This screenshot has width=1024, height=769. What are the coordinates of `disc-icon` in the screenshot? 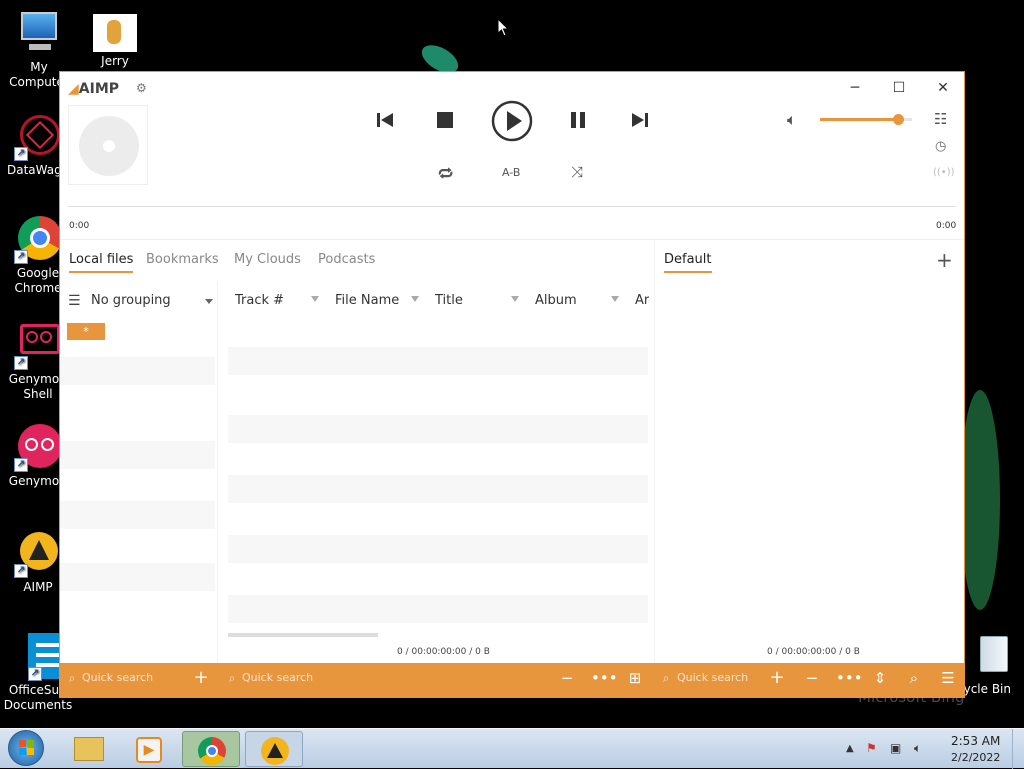 It's located at (109, 146).